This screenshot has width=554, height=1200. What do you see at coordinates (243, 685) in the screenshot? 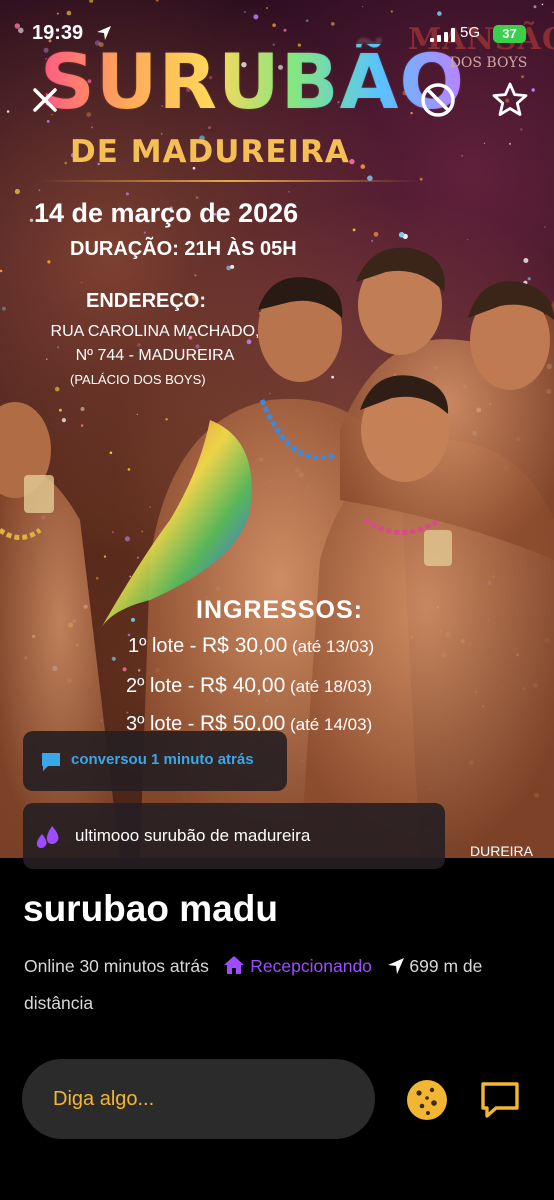
I see `ticket-price: R$ 40,00` at bounding box center [243, 685].